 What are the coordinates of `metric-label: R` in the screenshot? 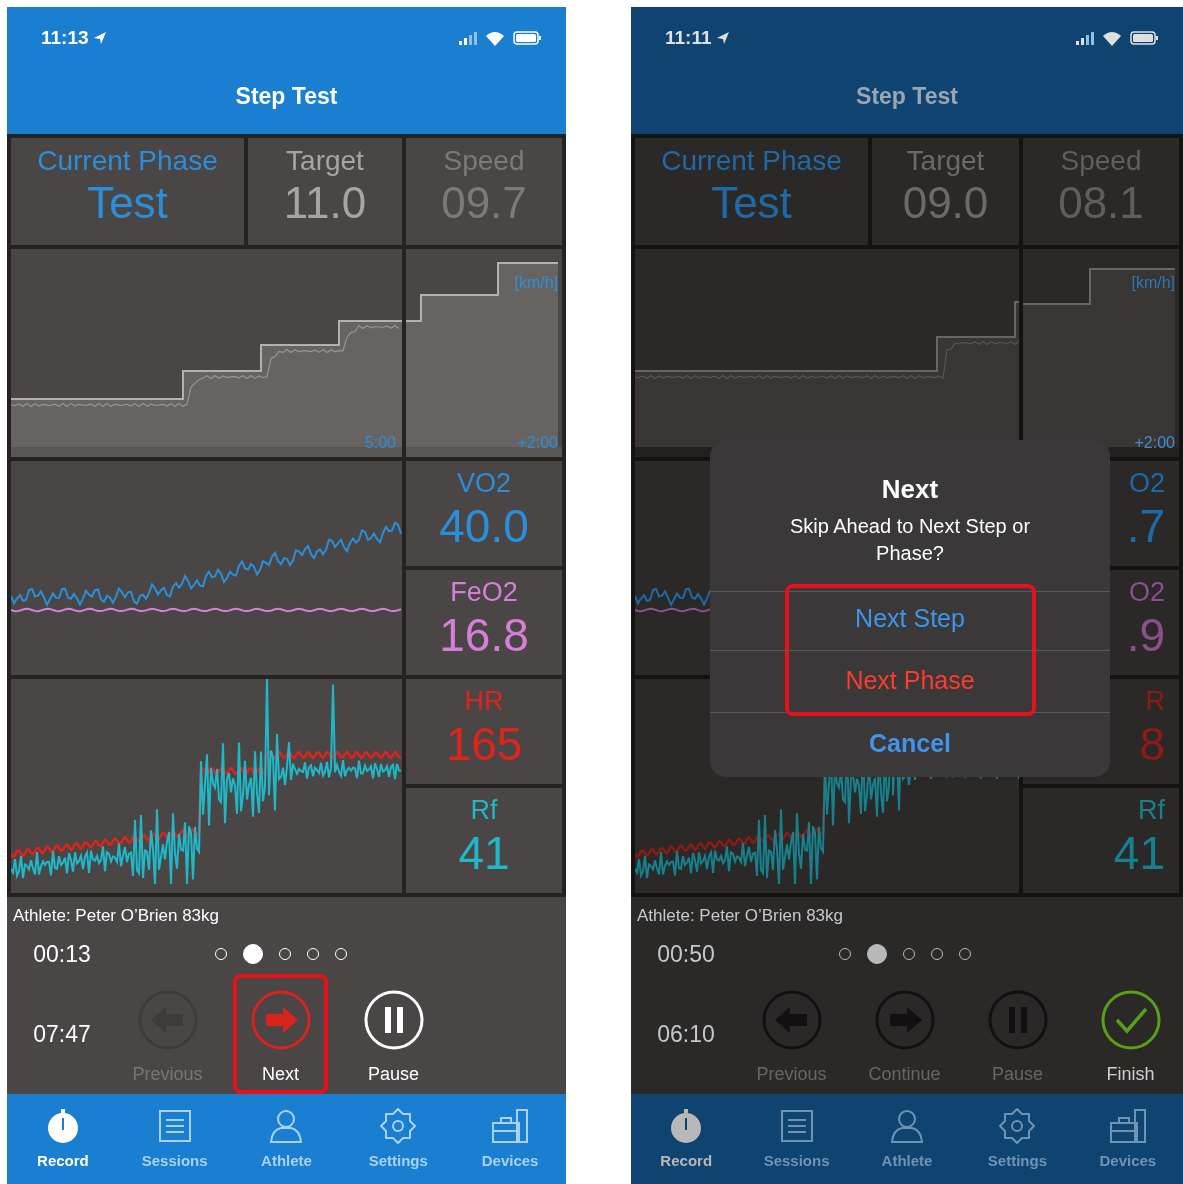 It's located at (1155, 701).